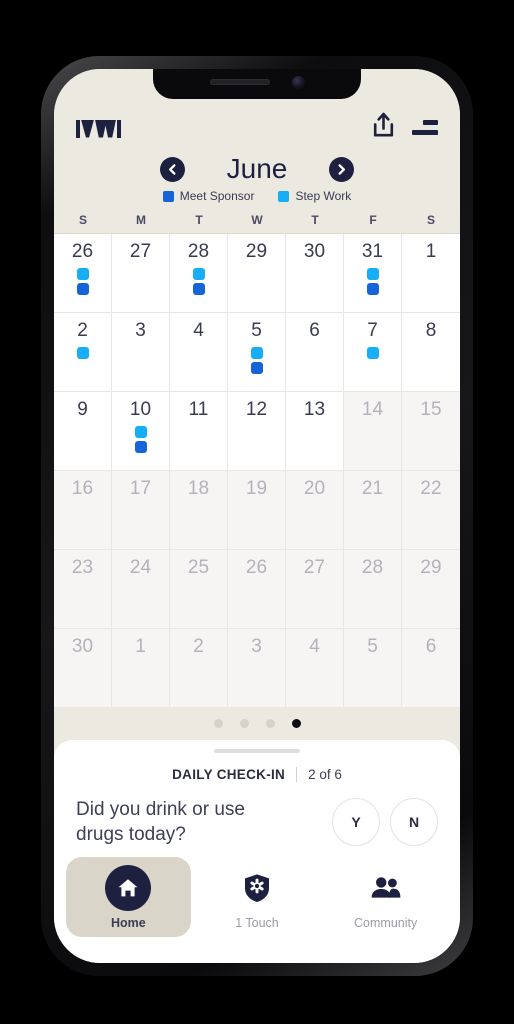  Describe the element at coordinates (405, 127) in the screenshot. I see `header-actions` at that location.